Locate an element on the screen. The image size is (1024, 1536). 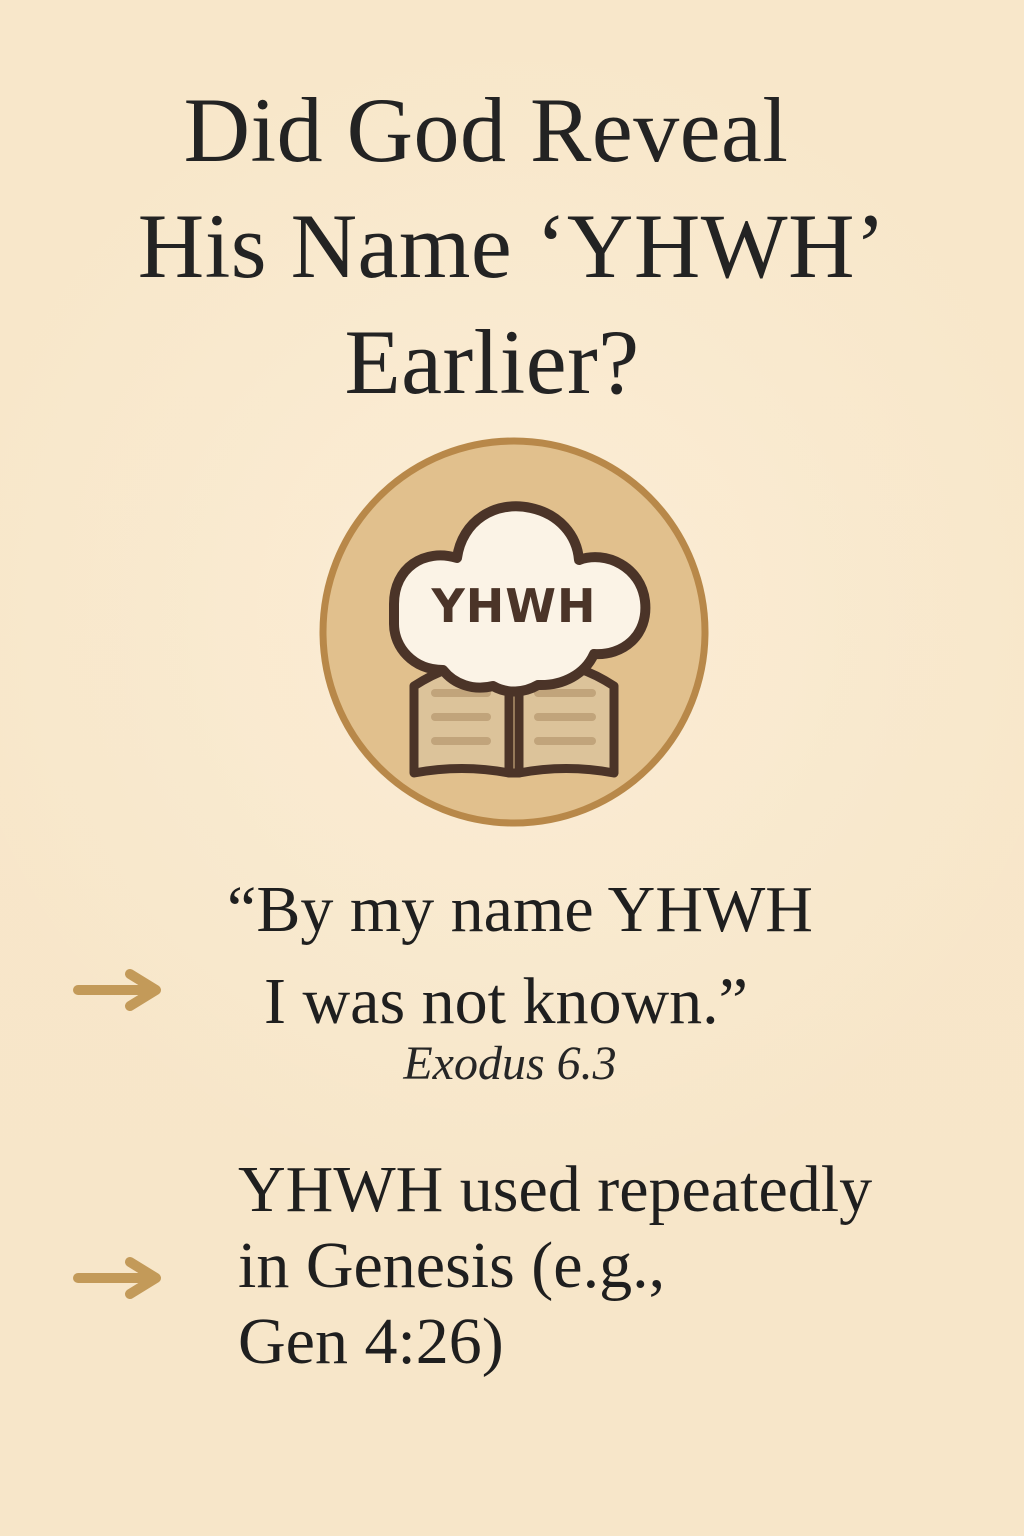
point-line-3: Gen 4:26) is located at coordinates (371, 1341).